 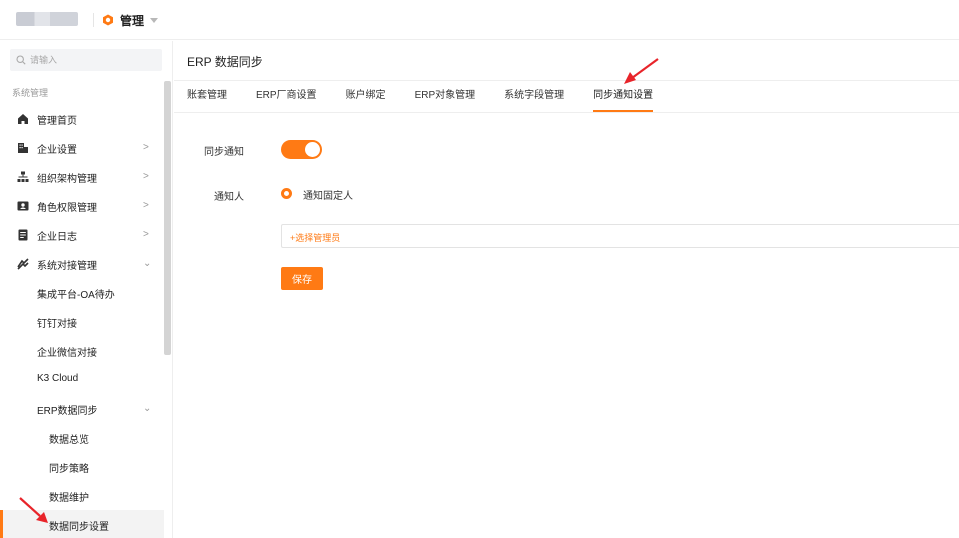 I want to click on sidebar-item-label: 角色权限管理, so click(x=67, y=208).